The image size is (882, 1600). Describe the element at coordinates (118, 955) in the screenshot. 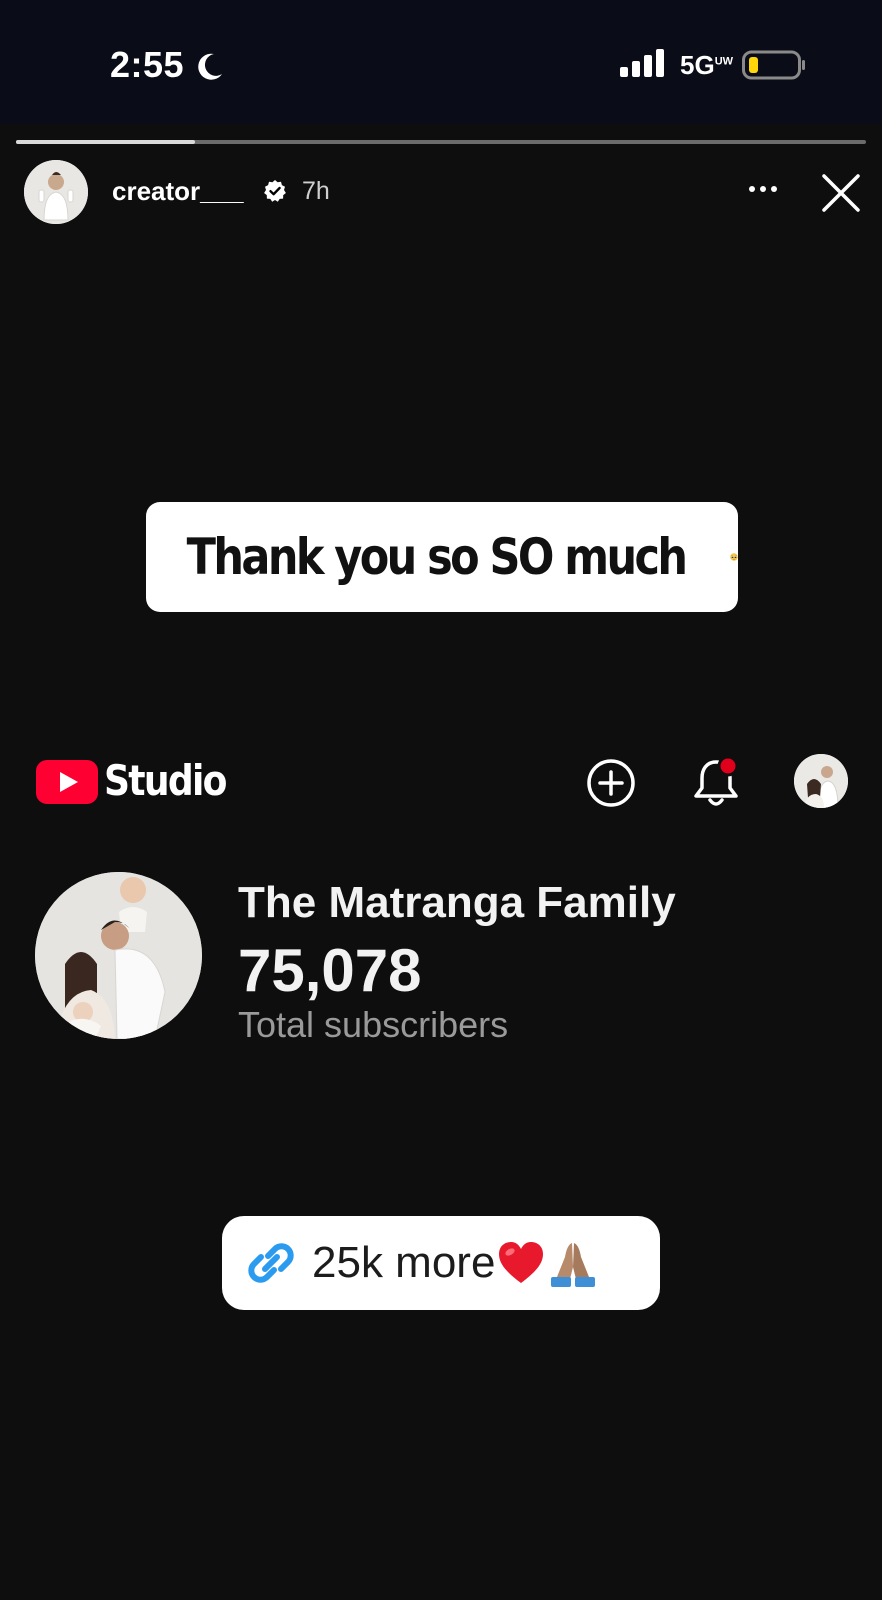

I see `channel-avatar` at that location.